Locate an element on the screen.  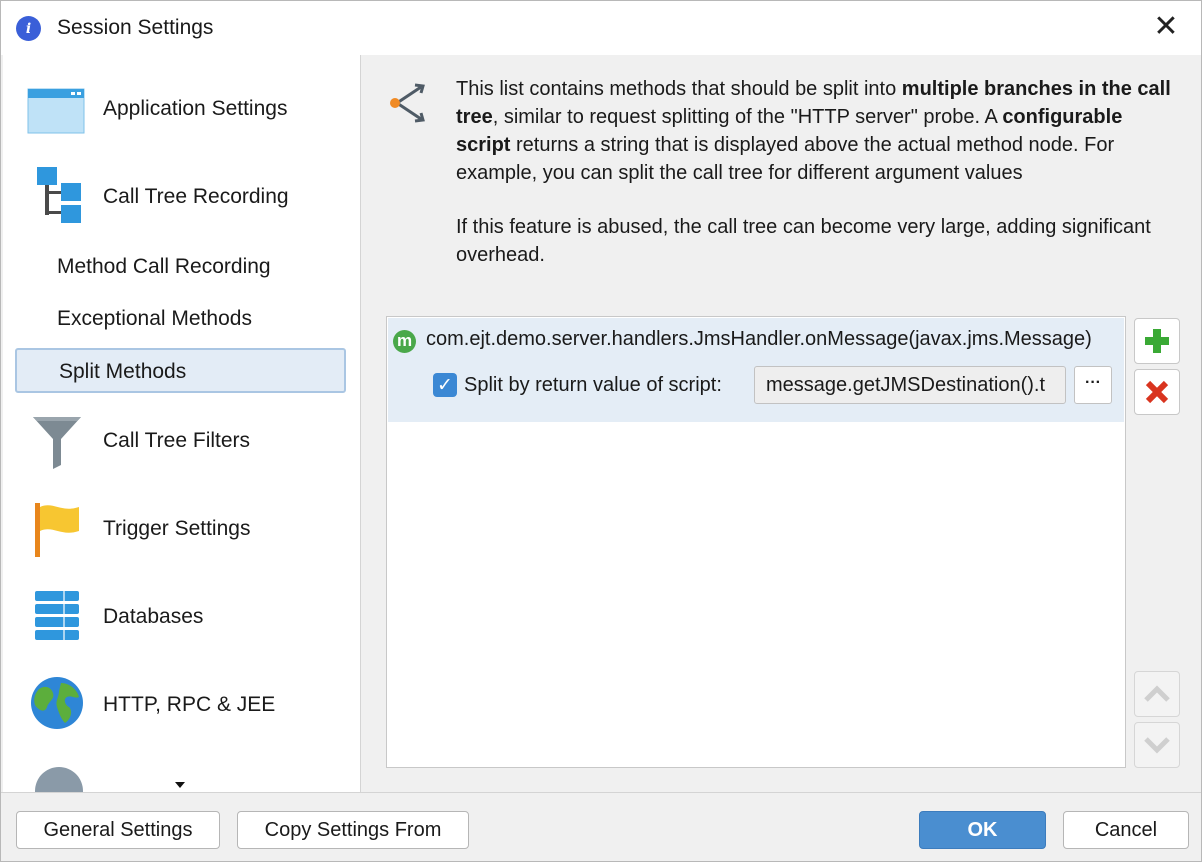
sidebar-item-exceptional-methods: Exceptional Methods is located at coordinates (181, 320).